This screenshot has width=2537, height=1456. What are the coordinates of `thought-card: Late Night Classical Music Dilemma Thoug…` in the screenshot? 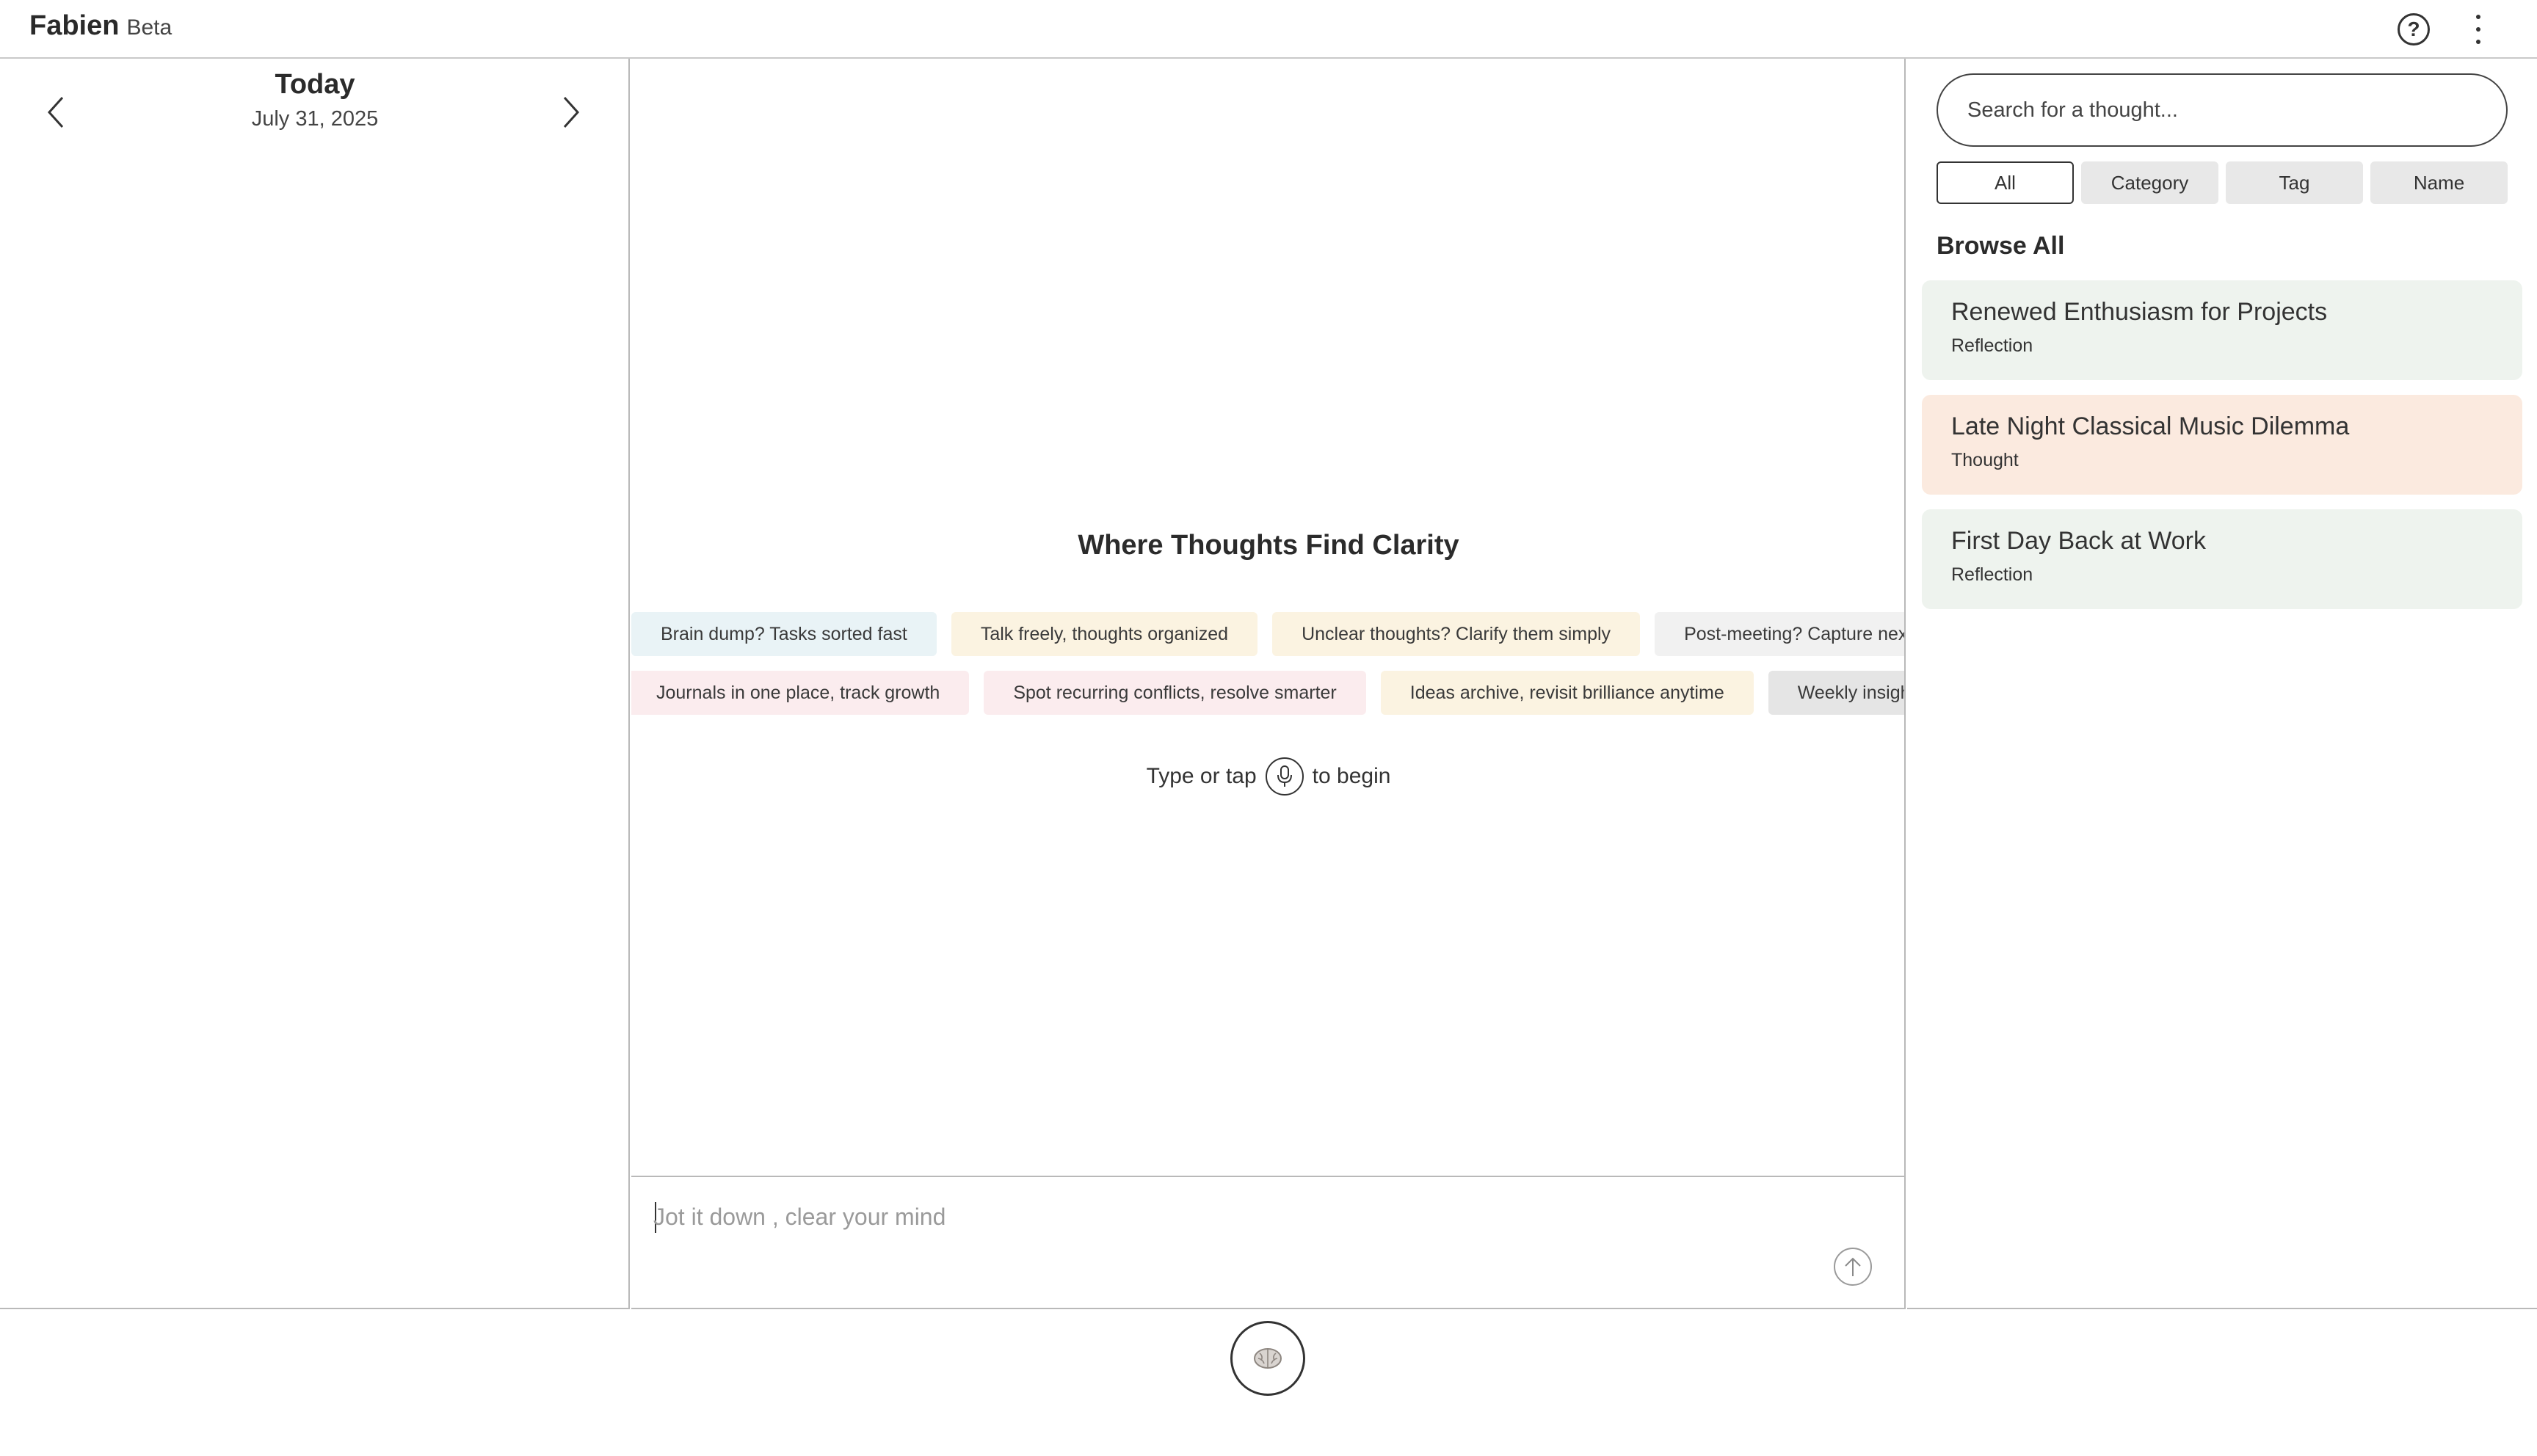 It's located at (2222, 445).